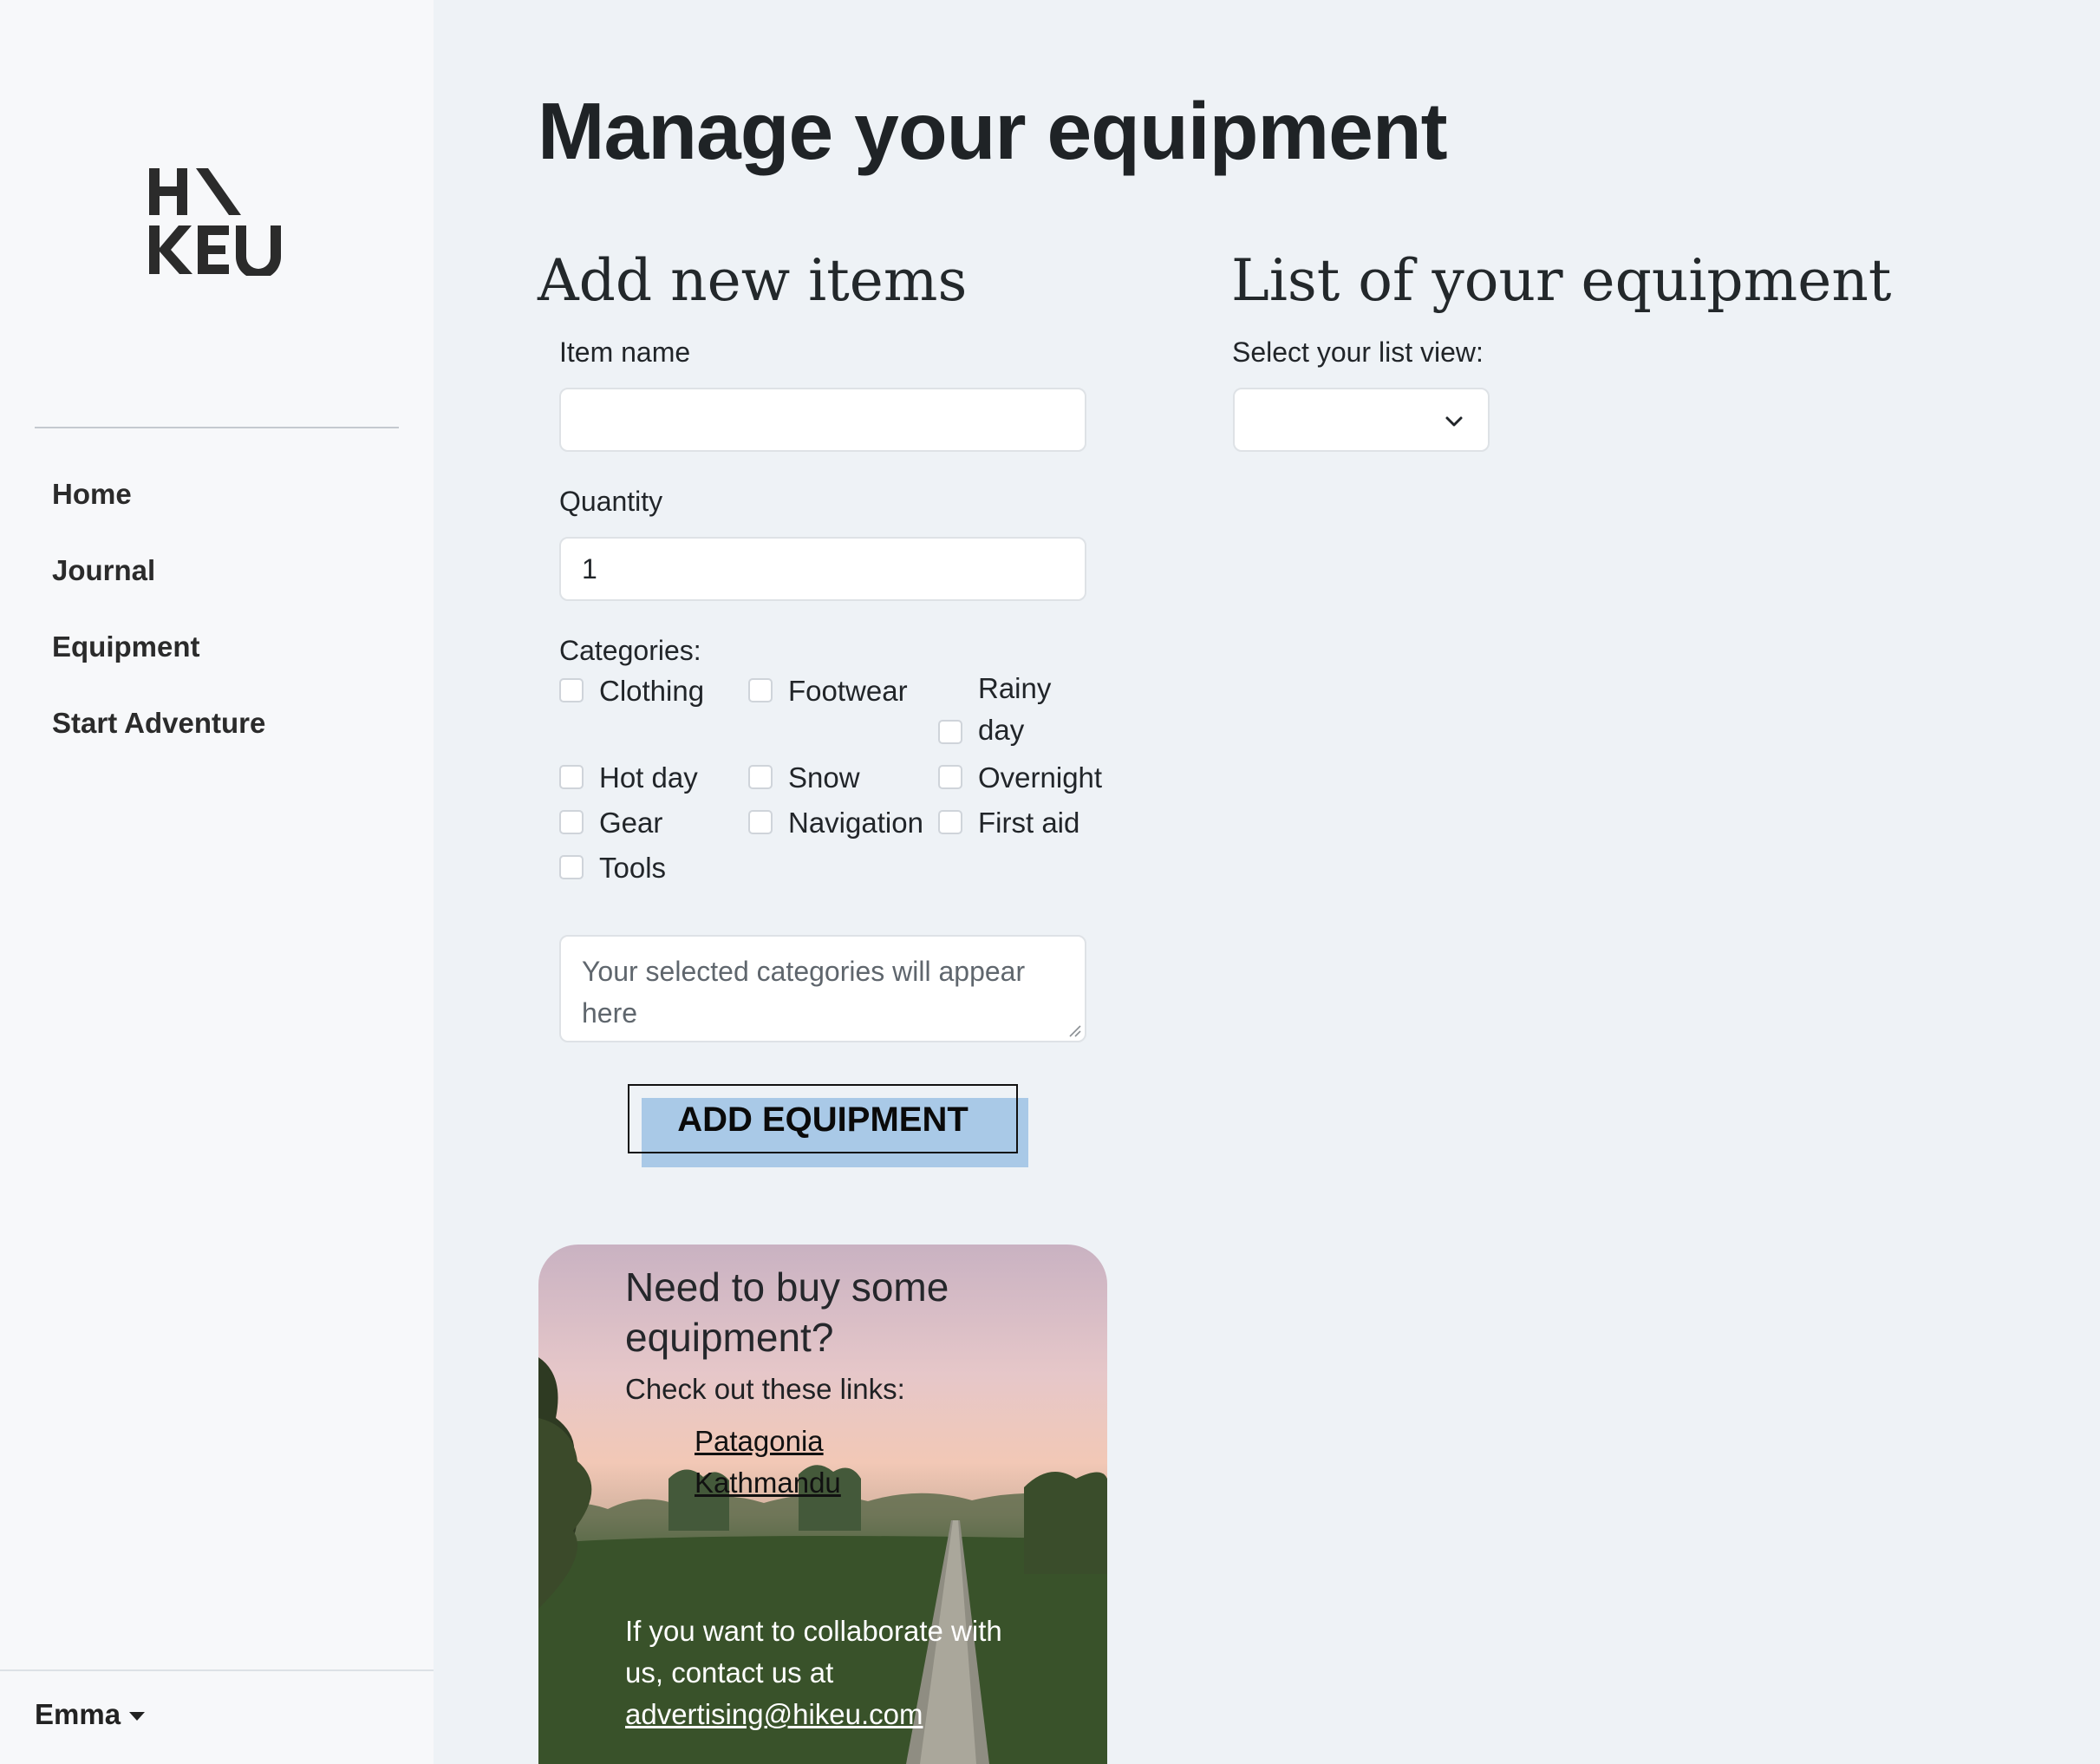 This screenshot has width=2100, height=1764. What do you see at coordinates (1015, 709) in the screenshot?
I see `category-label: Rainy day` at bounding box center [1015, 709].